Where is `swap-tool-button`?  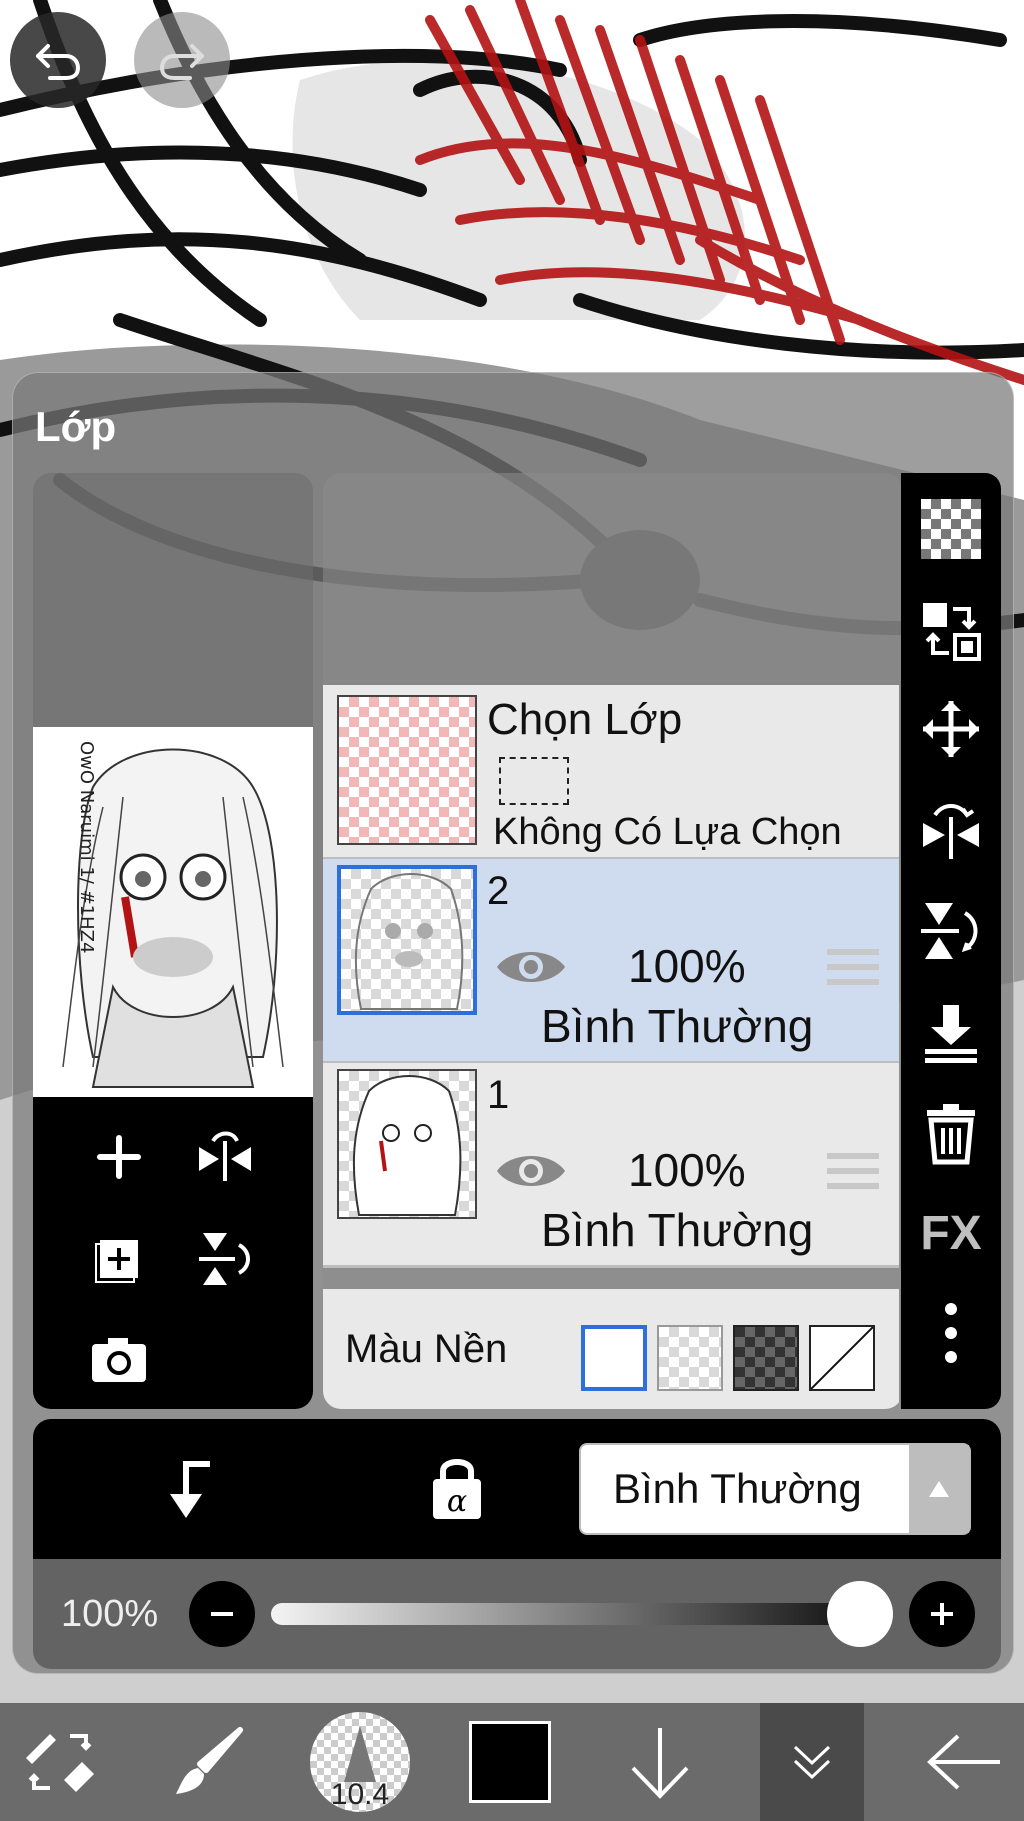 swap-tool-button is located at coordinates (60, 1762).